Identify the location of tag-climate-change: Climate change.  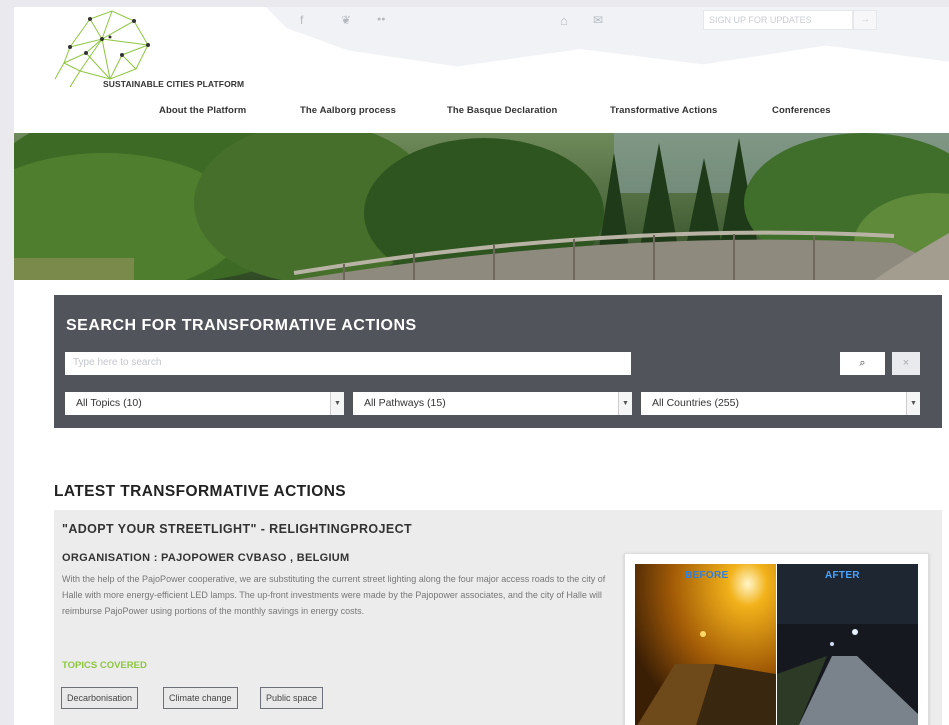
(200, 698).